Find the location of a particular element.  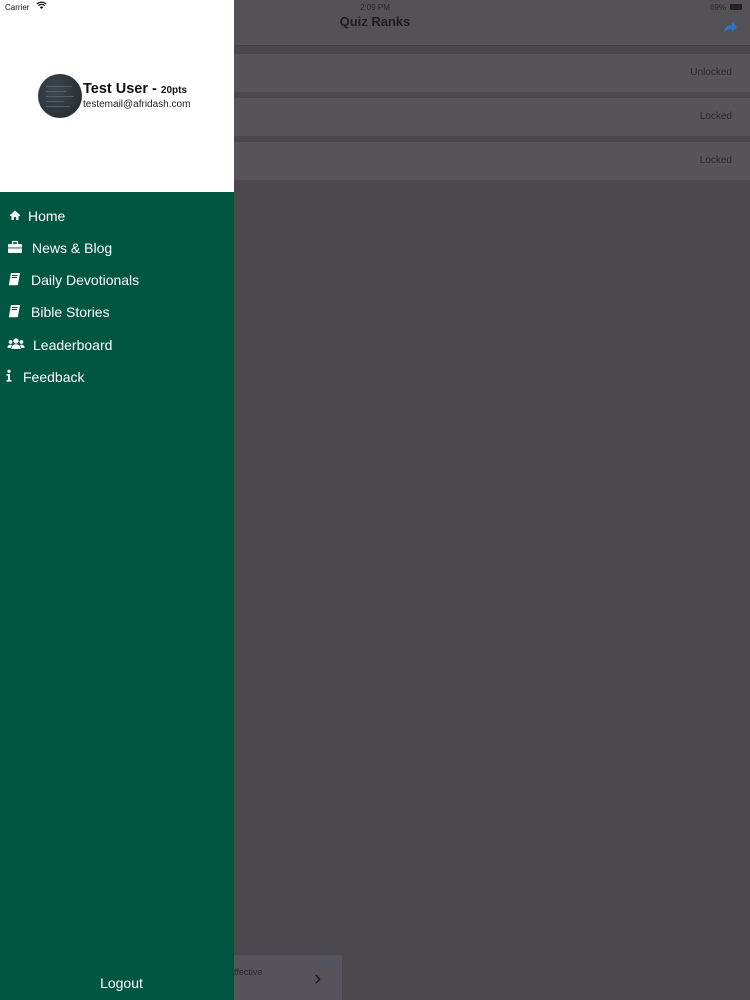

drawer-header: Test User - 20pts testemail@afridash.com is located at coordinates (117, 96).